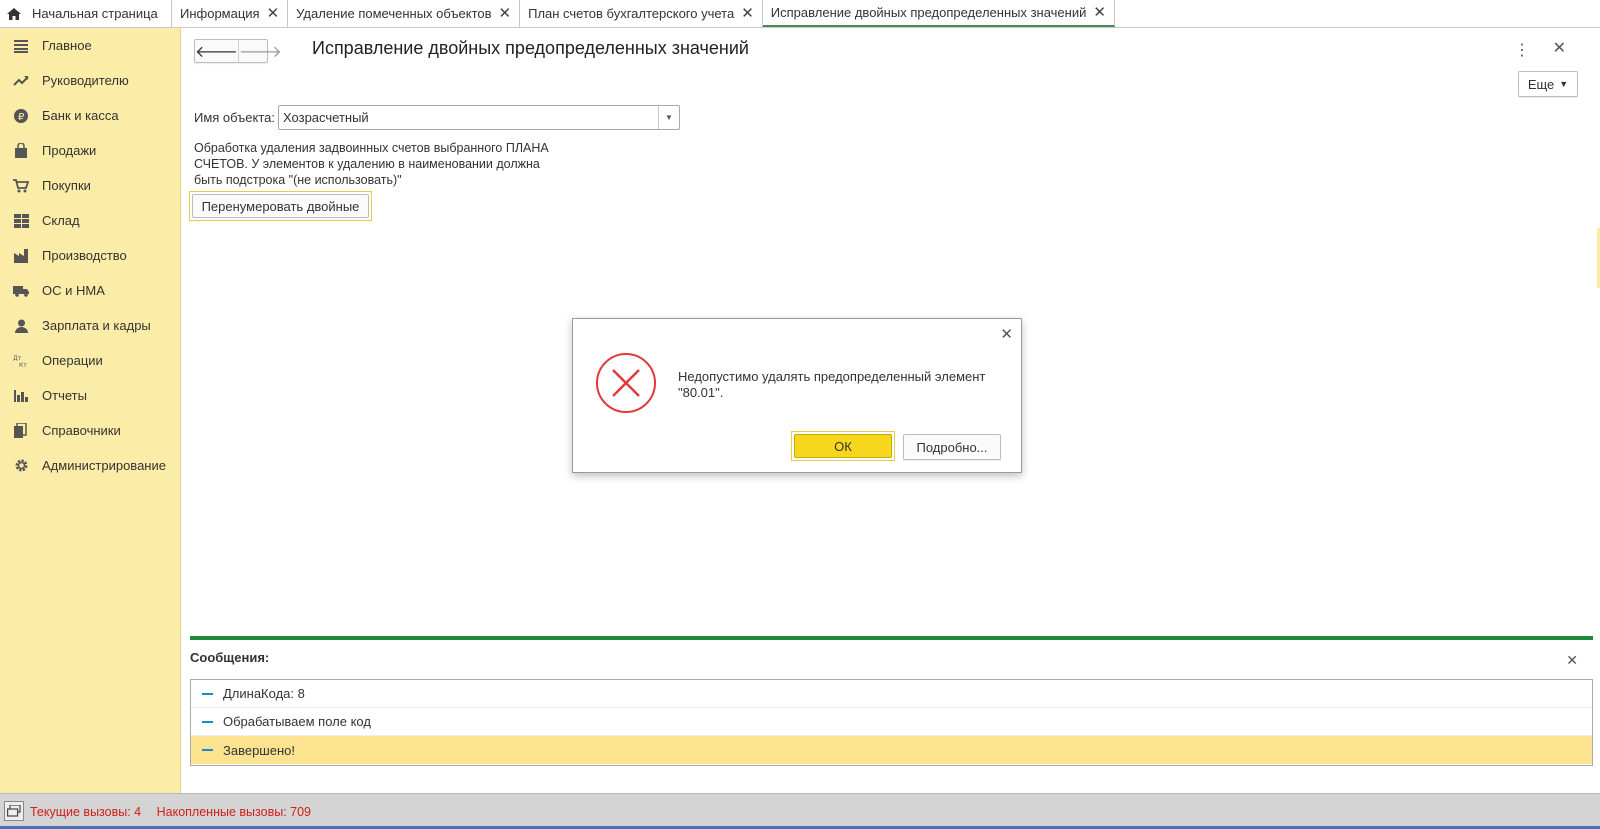  Describe the element at coordinates (631, 13) in the screenshot. I see `tab-label: План счетов бухгалтерского учета` at that location.